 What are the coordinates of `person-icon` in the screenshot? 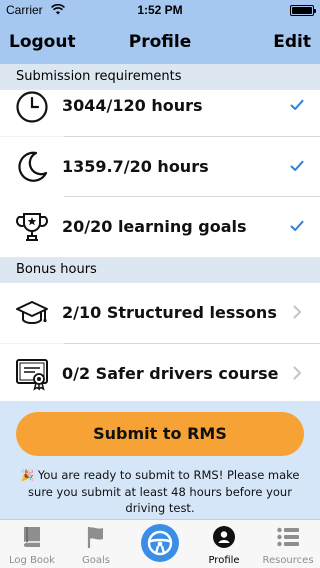 It's located at (224, 537).